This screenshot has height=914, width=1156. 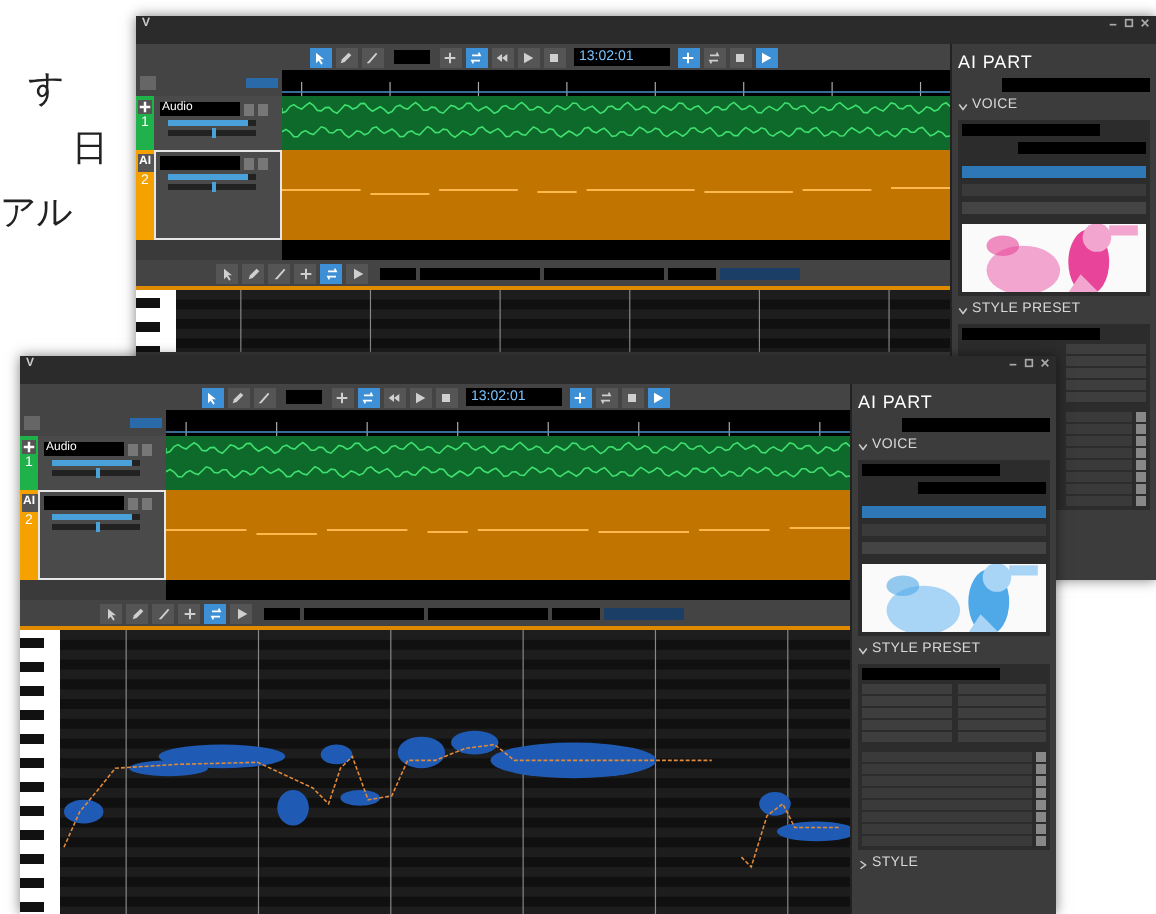 I want to click on pencil-icon, so click(x=346, y=57).